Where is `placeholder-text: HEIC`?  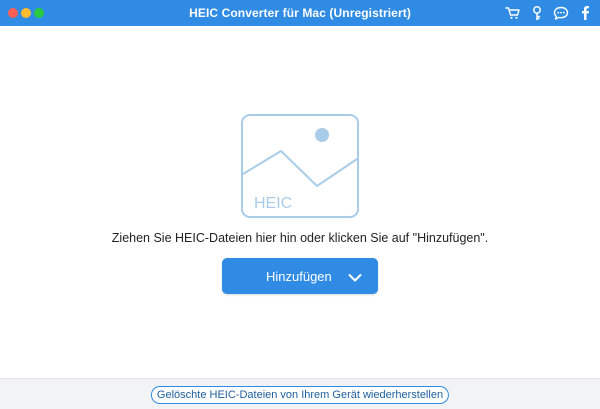
placeholder-text: HEIC is located at coordinates (273, 203).